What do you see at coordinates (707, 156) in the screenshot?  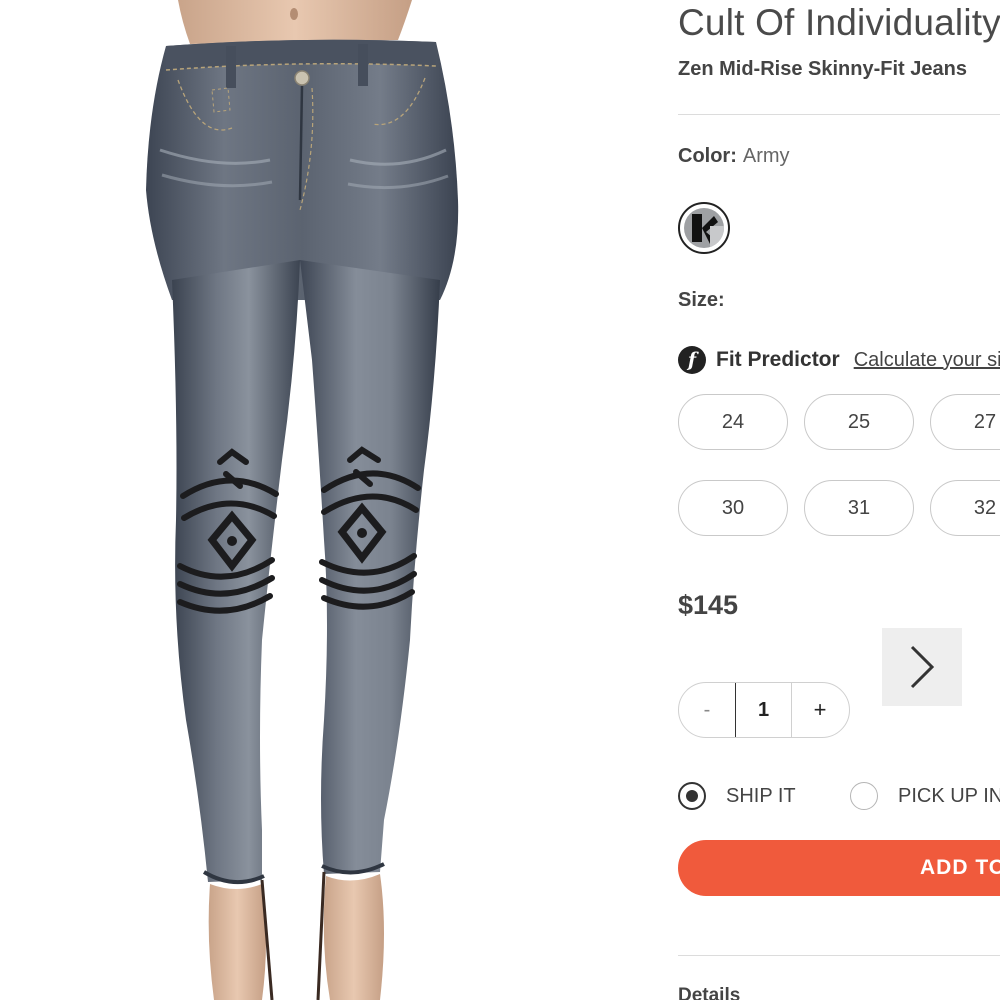 I see `color-label: Color:` at bounding box center [707, 156].